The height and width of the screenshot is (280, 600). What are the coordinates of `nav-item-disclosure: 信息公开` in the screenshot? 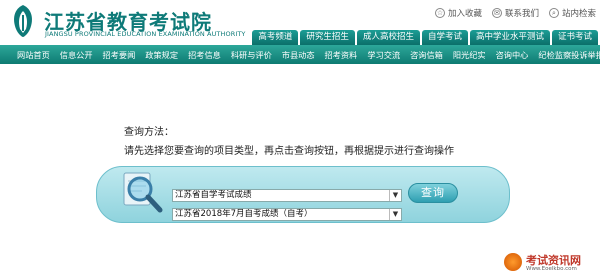 It's located at (76, 55).